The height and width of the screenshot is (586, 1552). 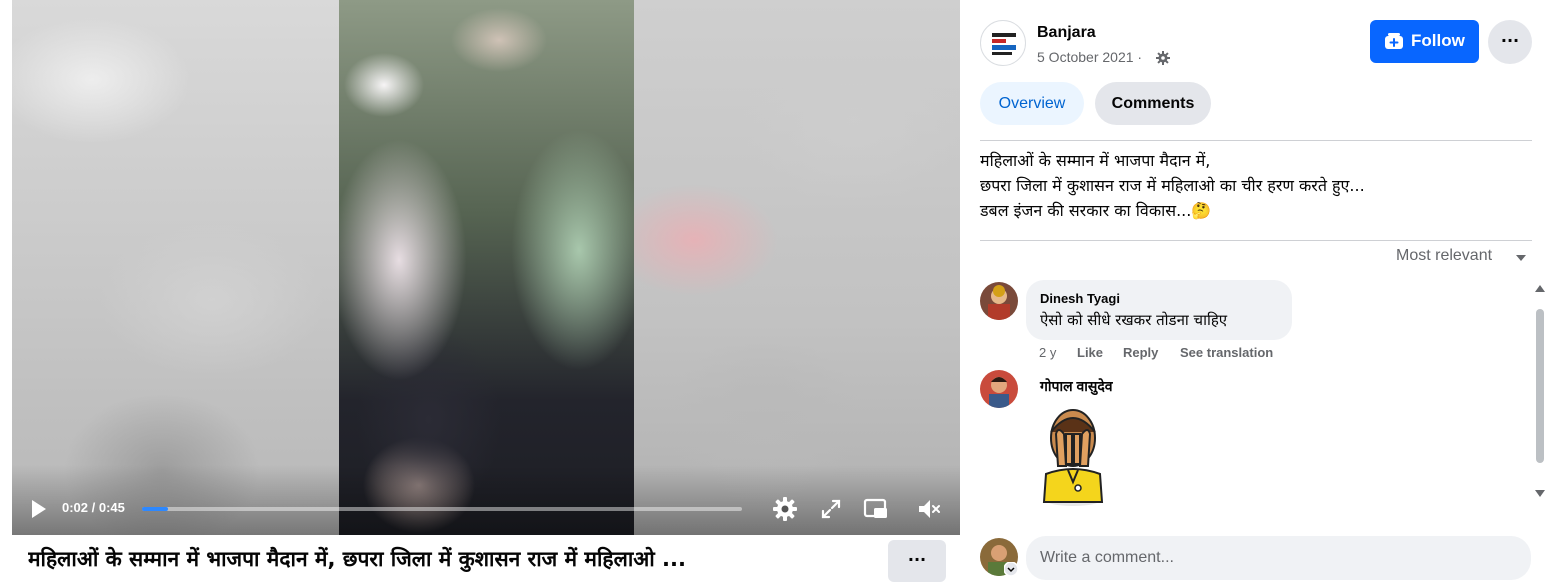 What do you see at coordinates (876, 509) in the screenshot?
I see `picture-in-picture-icon` at bounding box center [876, 509].